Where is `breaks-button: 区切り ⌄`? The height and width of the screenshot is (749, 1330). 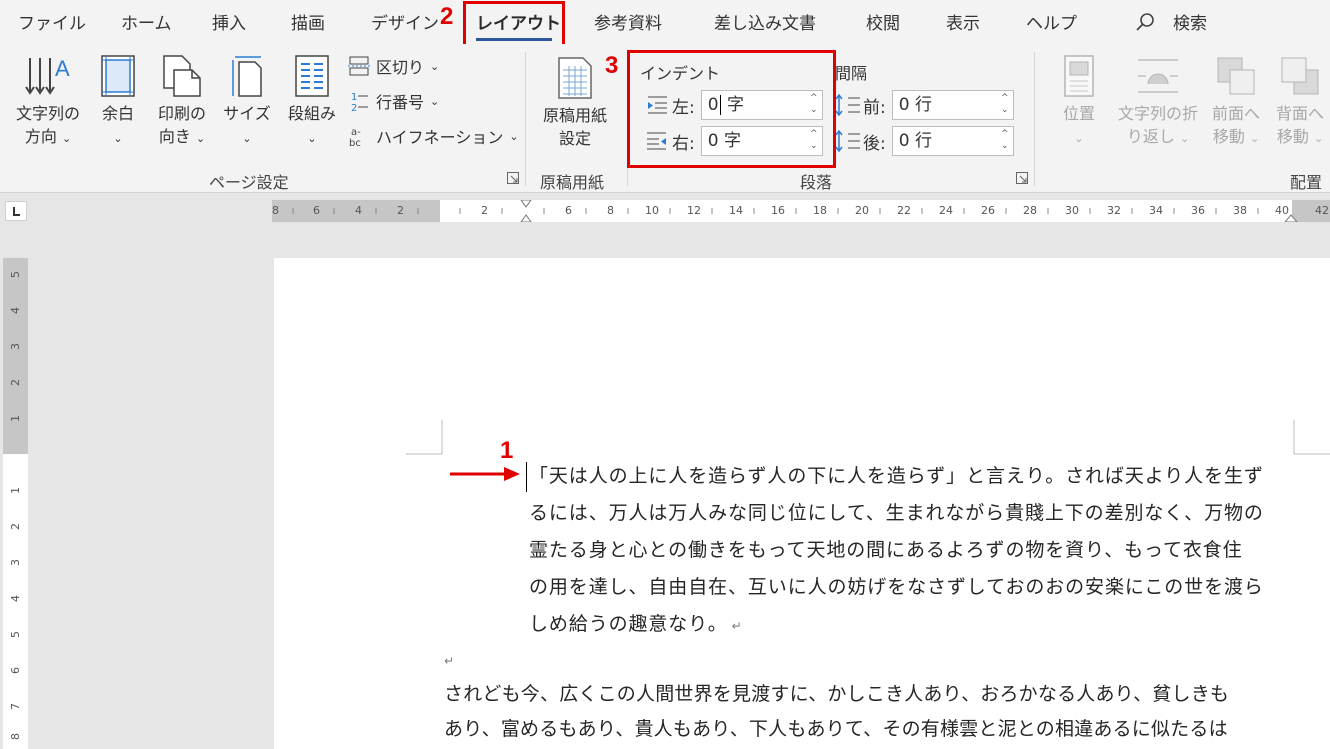 breaks-button: 区切り ⌄ is located at coordinates (393, 66).